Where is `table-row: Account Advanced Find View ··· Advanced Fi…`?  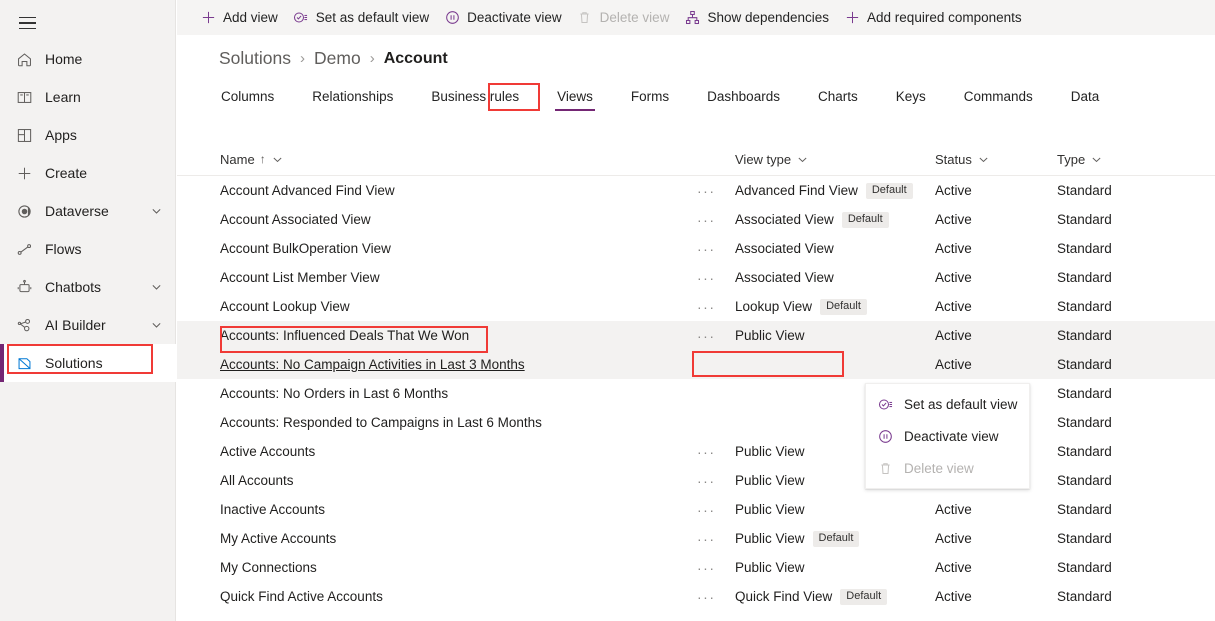
table-row: Account Advanced Find View ··· Advanced Fi… is located at coordinates (696, 190).